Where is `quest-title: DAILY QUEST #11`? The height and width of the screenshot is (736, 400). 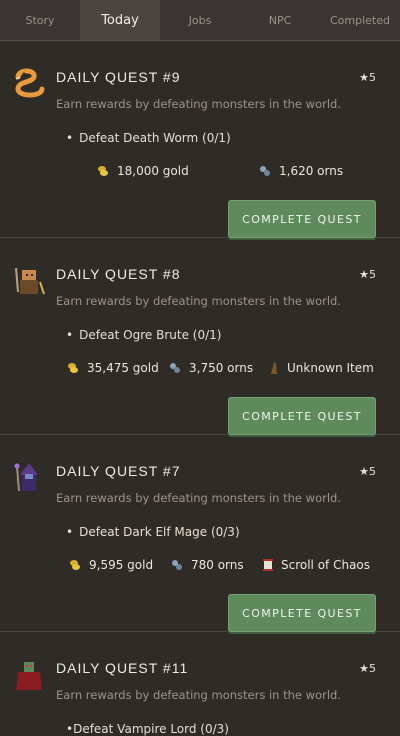
quest-title: DAILY QUEST #11 is located at coordinates (122, 668).